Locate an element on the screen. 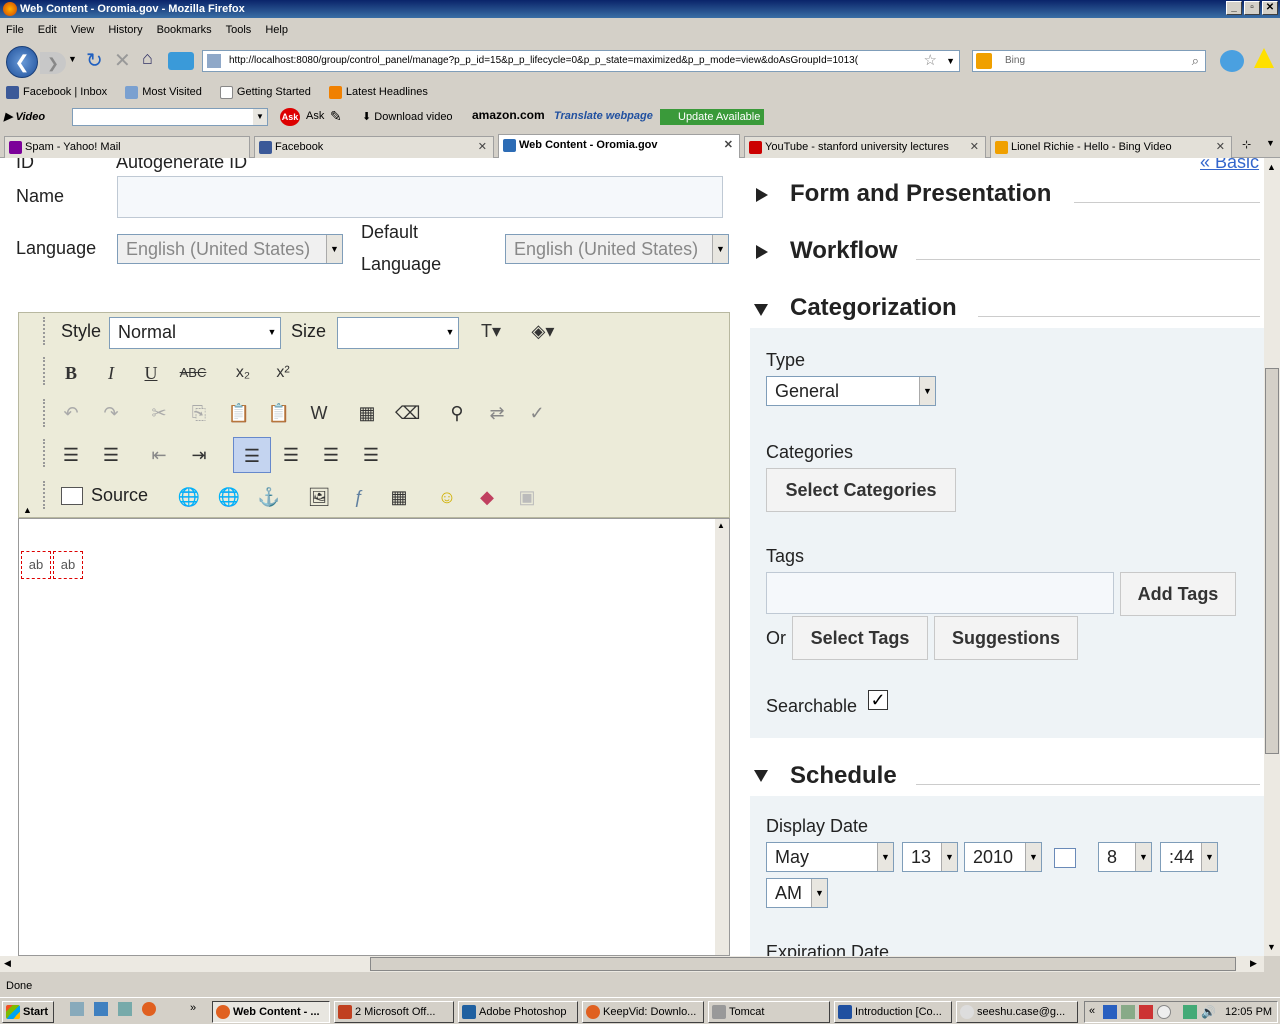  search-input: Bing ⌕ is located at coordinates (1089, 61).